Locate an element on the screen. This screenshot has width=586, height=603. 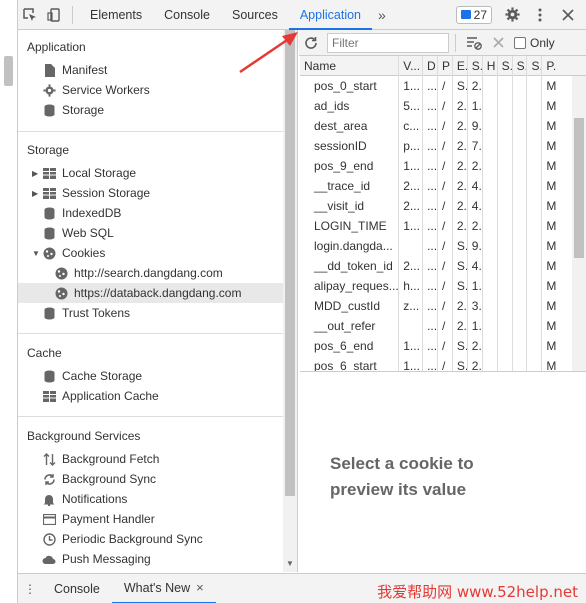
column-header-samesite: S. is located at coordinates (520, 66).